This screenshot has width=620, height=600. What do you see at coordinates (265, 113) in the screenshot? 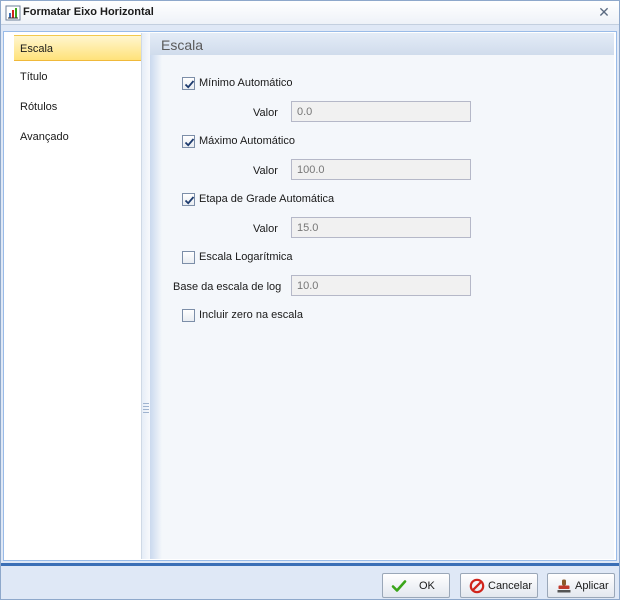
I see `min-value-label: Valor` at bounding box center [265, 113].